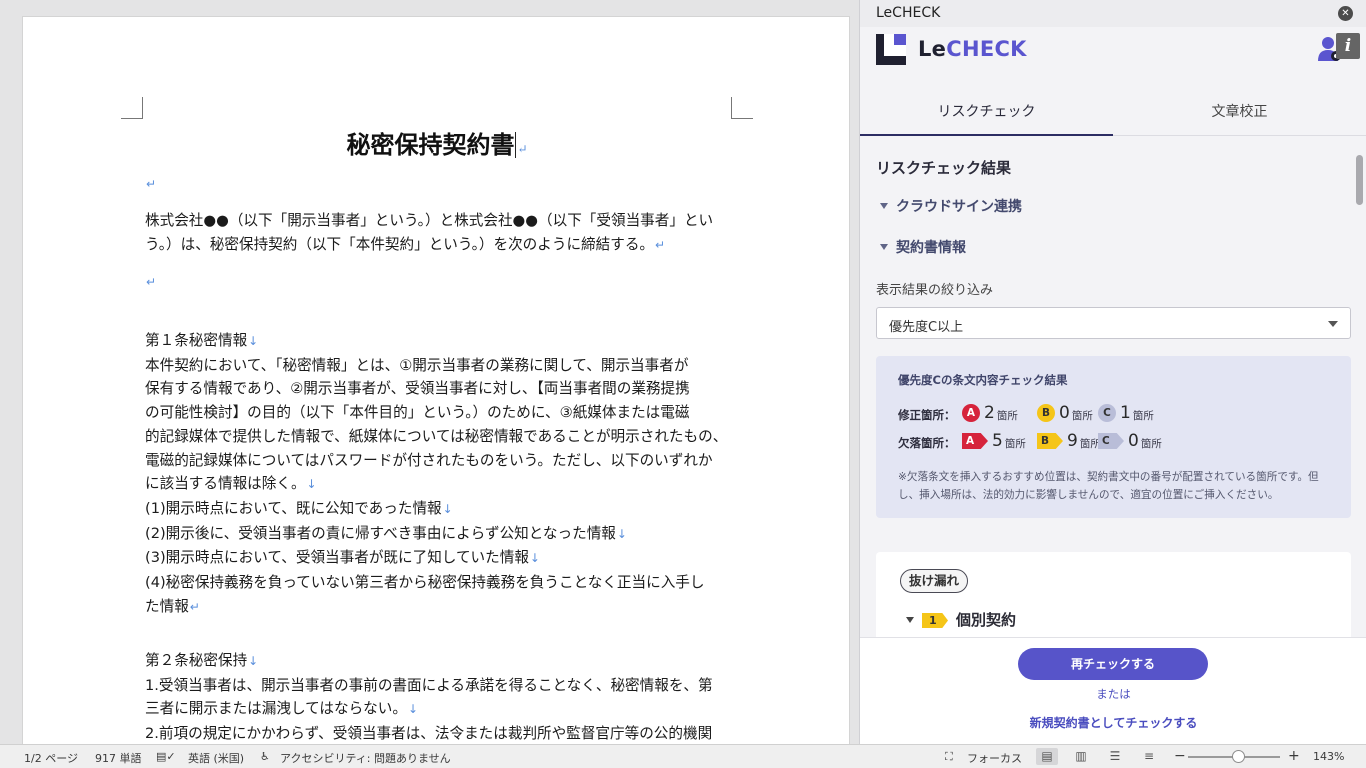 The height and width of the screenshot is (768, 1366). I want to click on count-value: 1, so click(1125, 413).